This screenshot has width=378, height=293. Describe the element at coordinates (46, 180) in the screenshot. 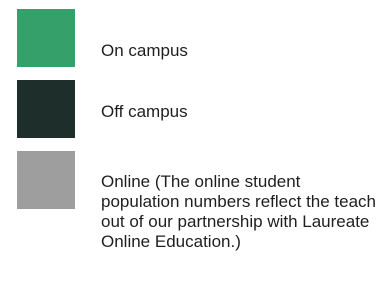

I see `legend-swatch-online` at that location.